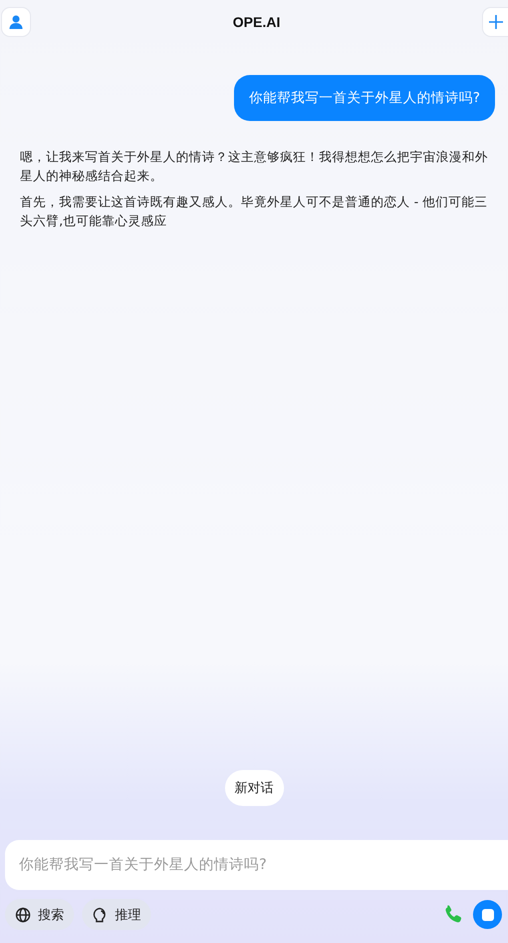 Image resolution: width=508 pixels, height=943 pixels. I want to click on stop-icon, so click(488, 914).